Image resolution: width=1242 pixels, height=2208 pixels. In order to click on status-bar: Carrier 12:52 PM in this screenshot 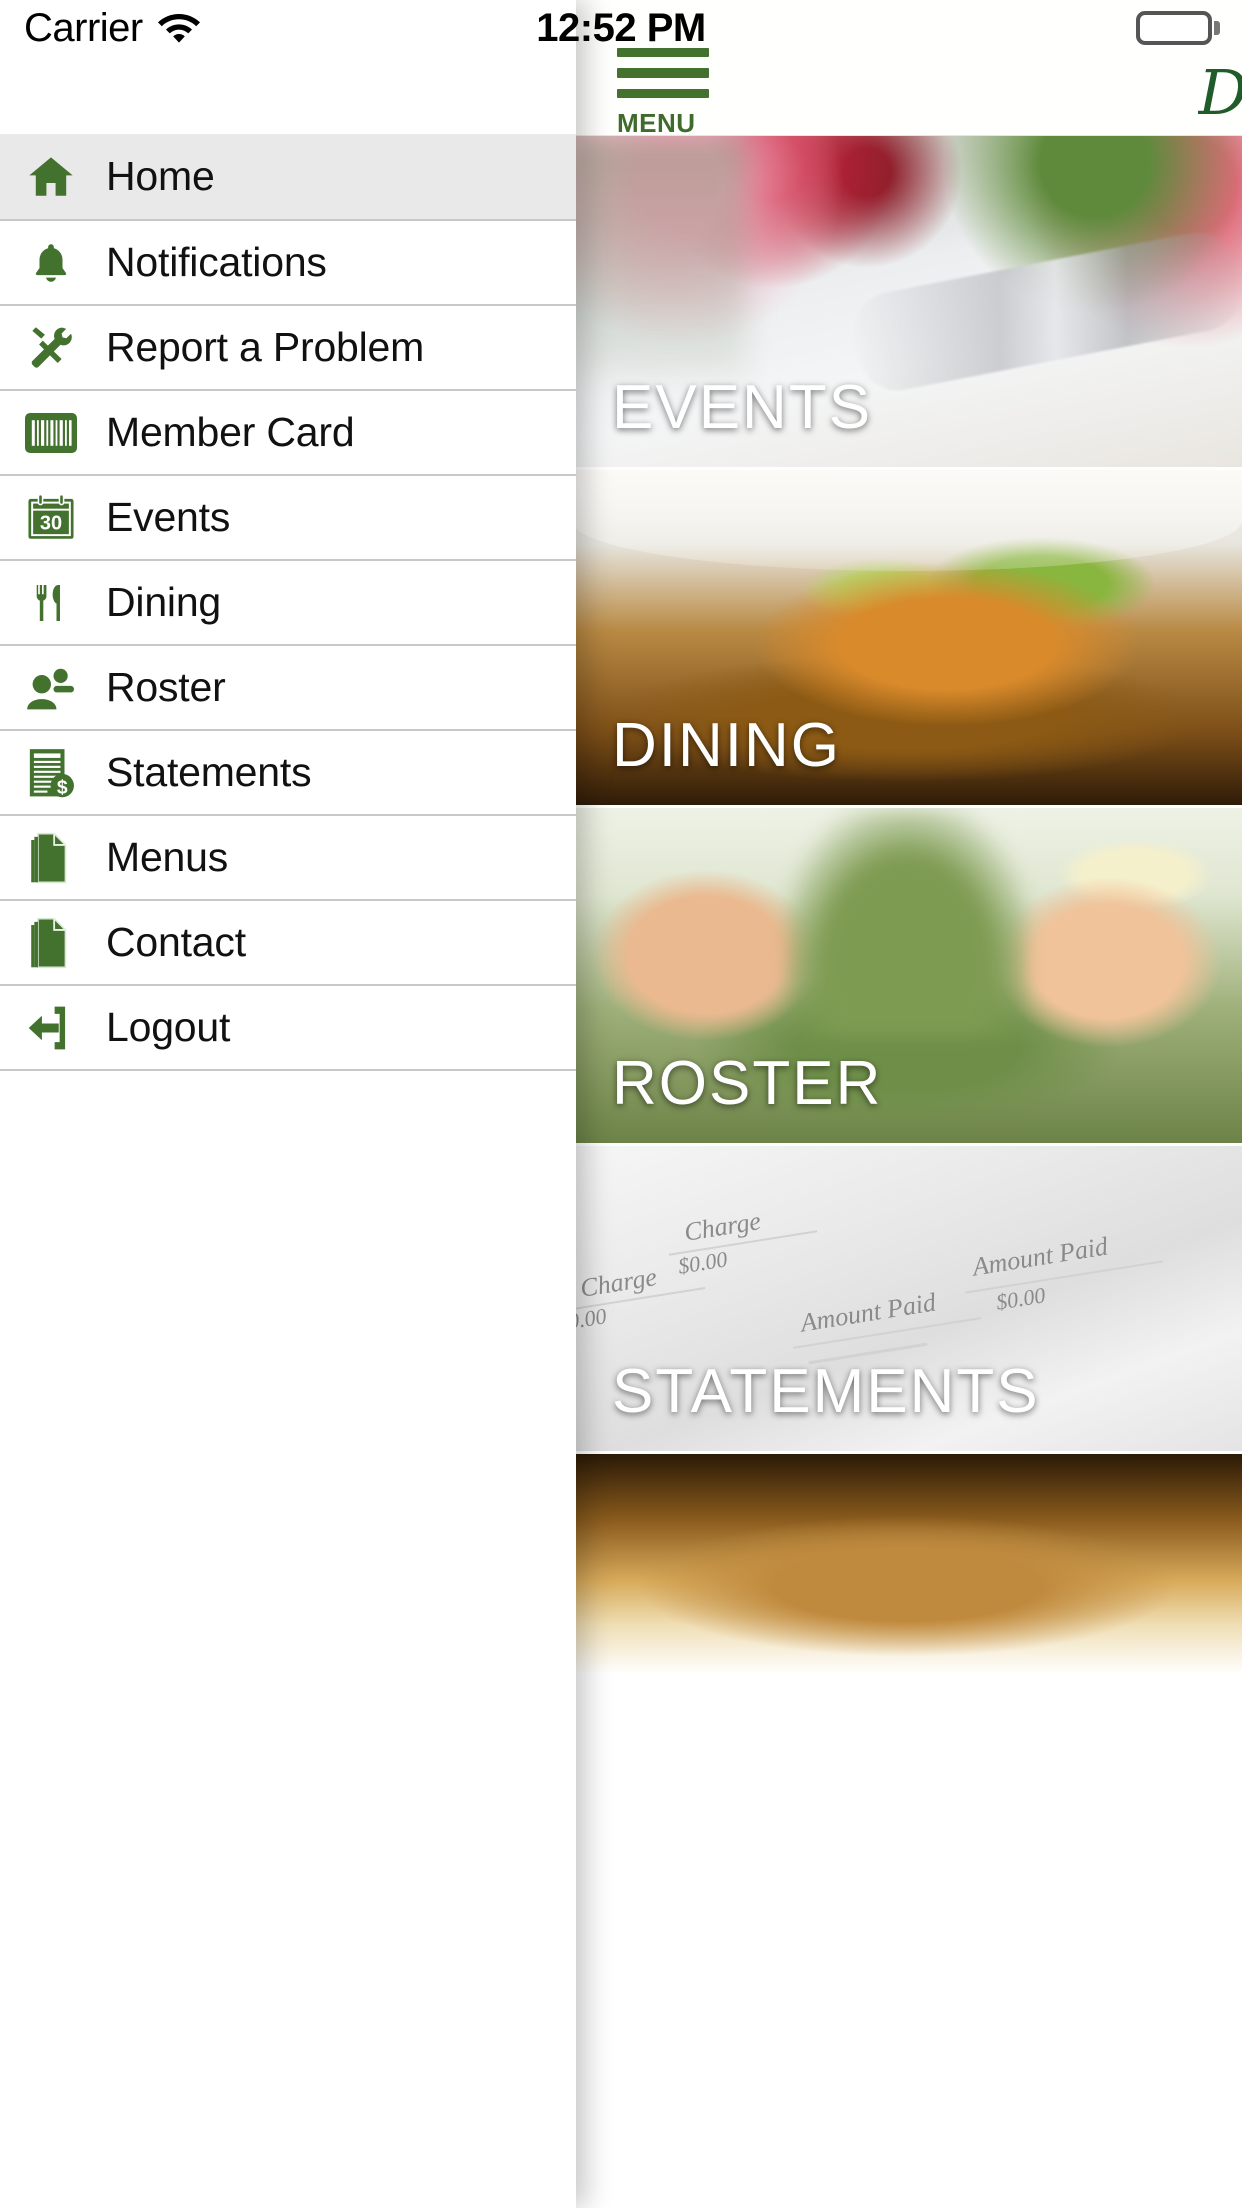, I will do `click(621, 28)`.